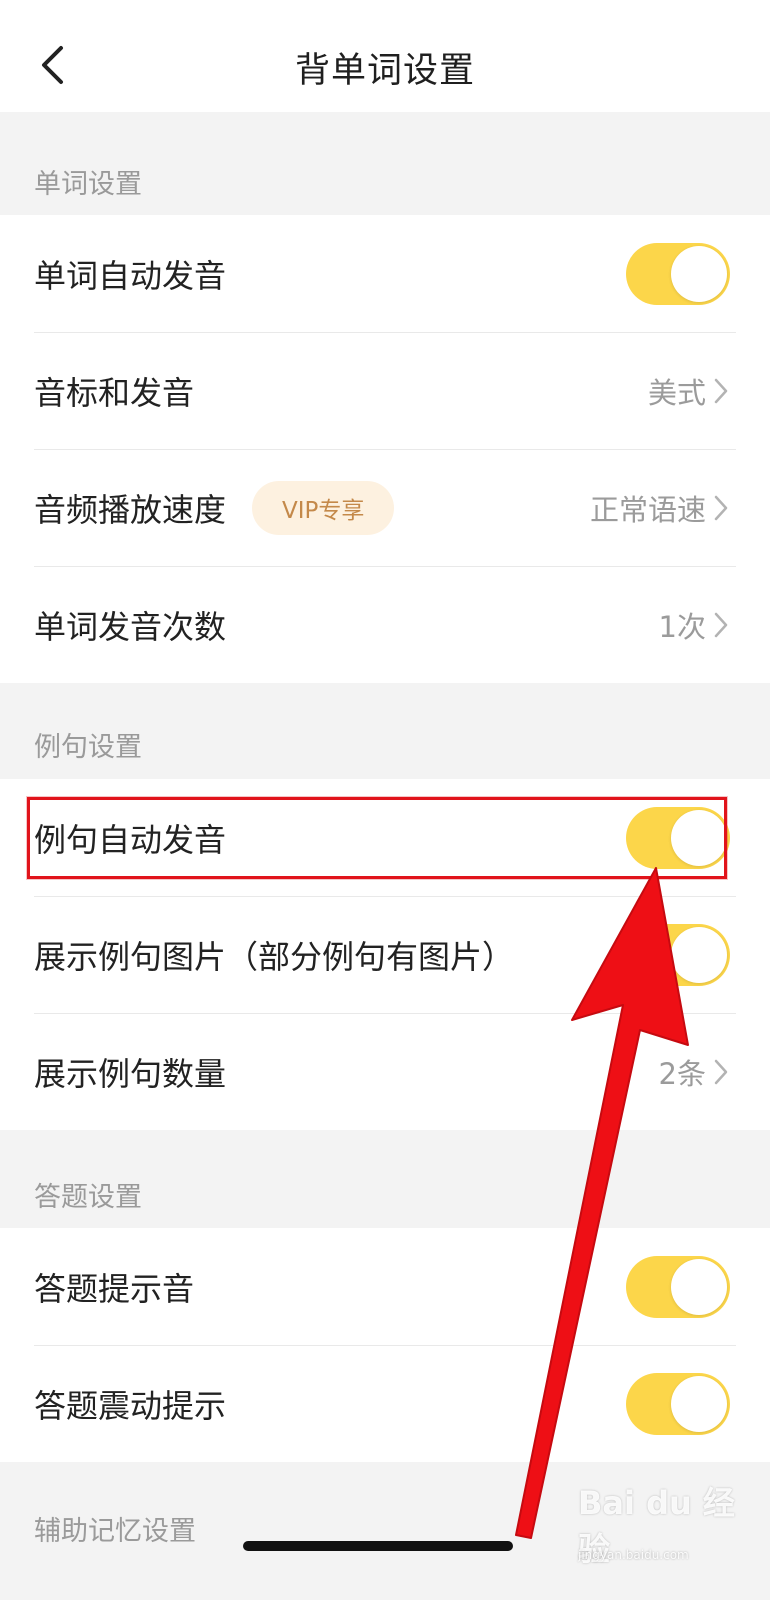 Image resolution: width=770 pixels, height=1600 pixels. I want to click on answer-sound-toggle, so click(678, 1286).